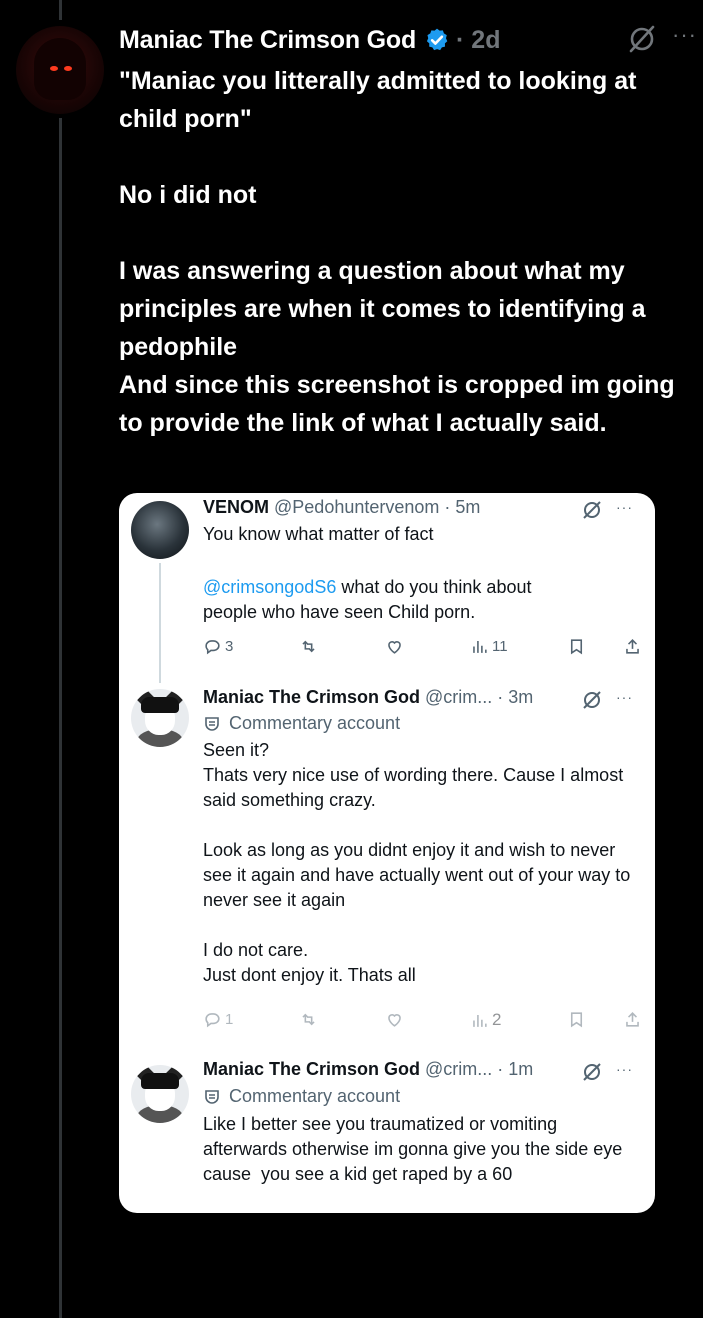  I want to click on tweet1-line3: people who have seen Child porn., so click(339, 612).